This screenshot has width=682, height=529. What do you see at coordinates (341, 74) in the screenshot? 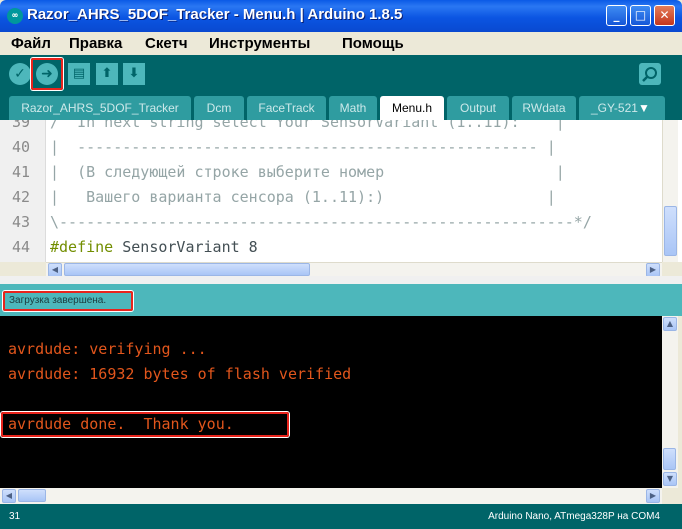
I see `toolbar: ✓ ➜ ▤ ⬆ ⬇` at bounding box center [341, 74].